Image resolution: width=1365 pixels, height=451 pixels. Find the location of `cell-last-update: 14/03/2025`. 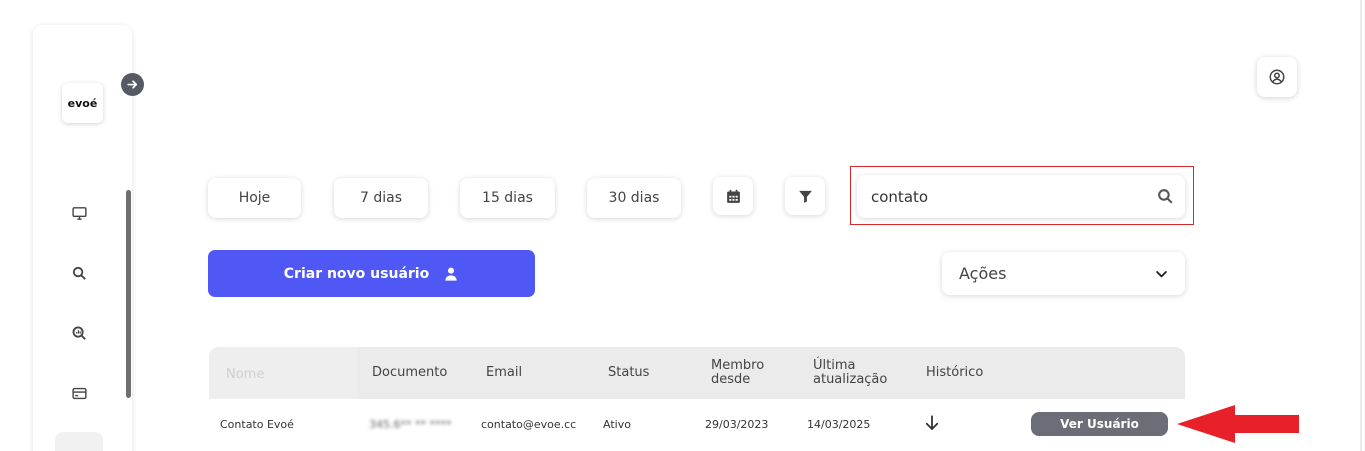

cell-last-update: 14/03/2025 is located at coordinates (839, 424).